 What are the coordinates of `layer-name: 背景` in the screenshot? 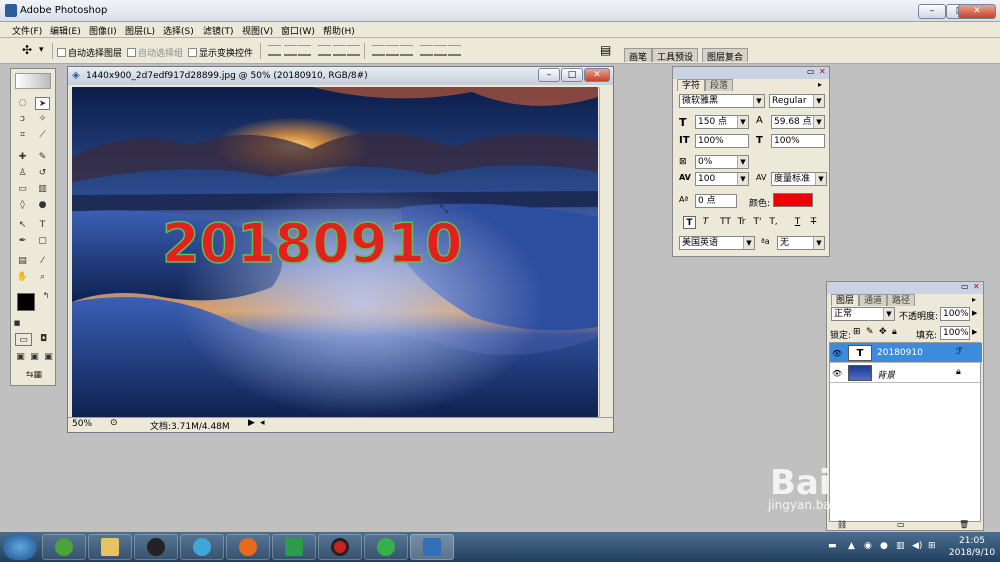 It's located at (886, 374).